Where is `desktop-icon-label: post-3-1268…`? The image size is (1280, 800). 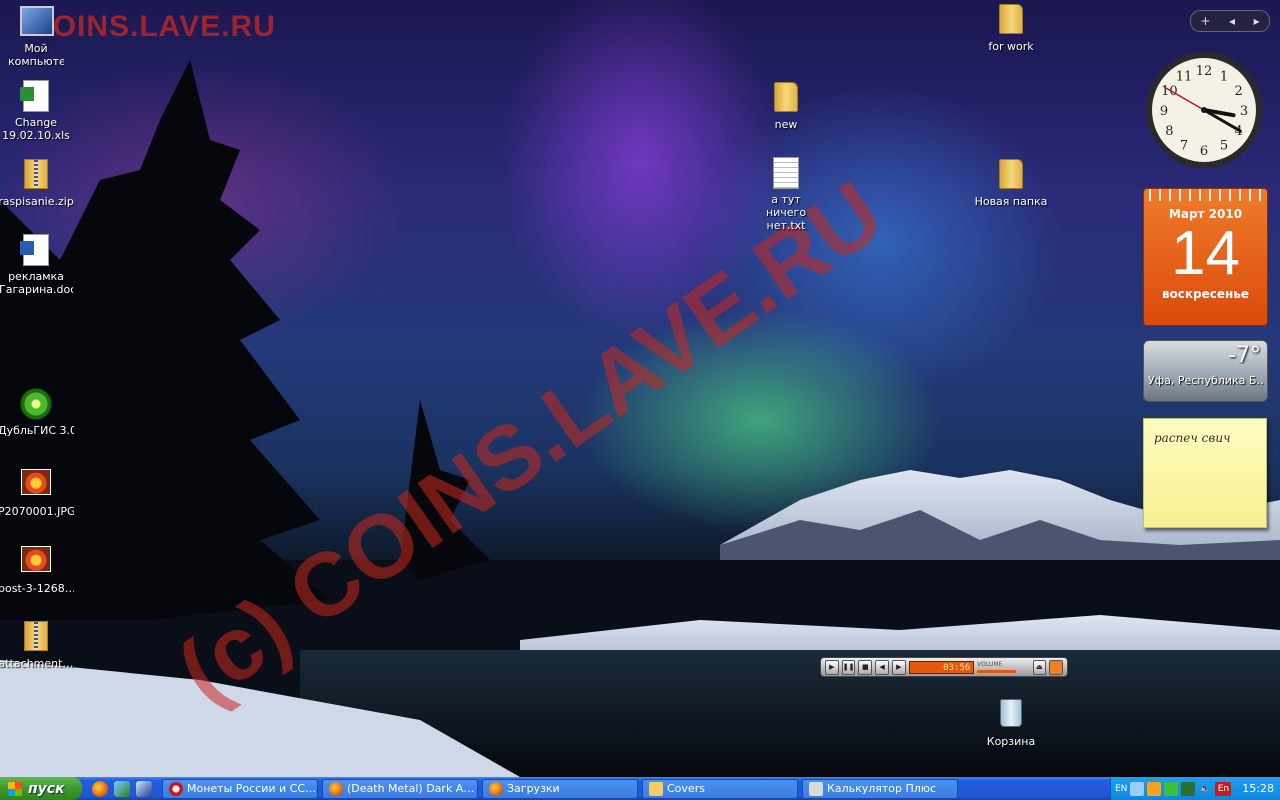 desktop-icon-label: post-3-1268… is located at coordinates (37, 588).